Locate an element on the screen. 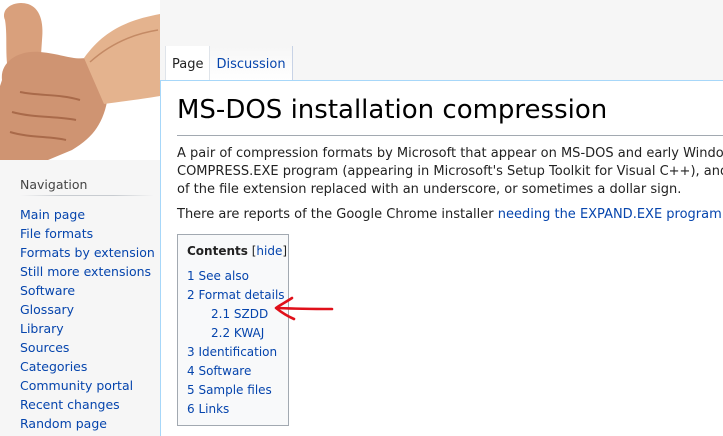 The image size is (723, 436). sidebar-item-library: Library is located at coordinates (42, 328).